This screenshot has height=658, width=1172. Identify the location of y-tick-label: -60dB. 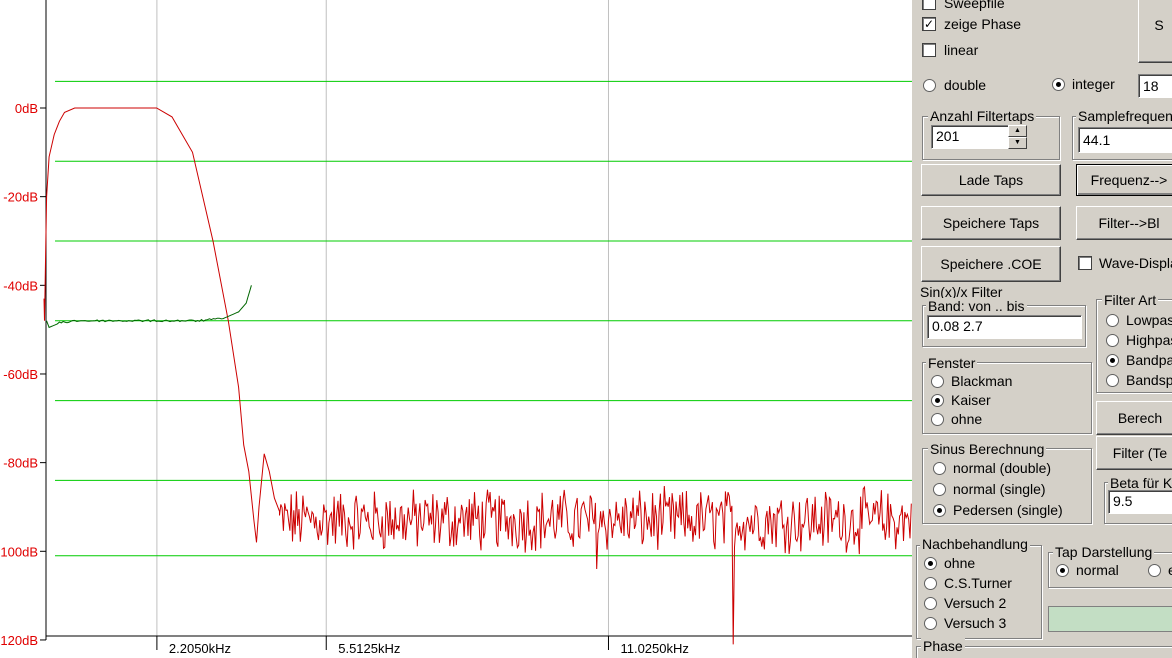
(20, 374).